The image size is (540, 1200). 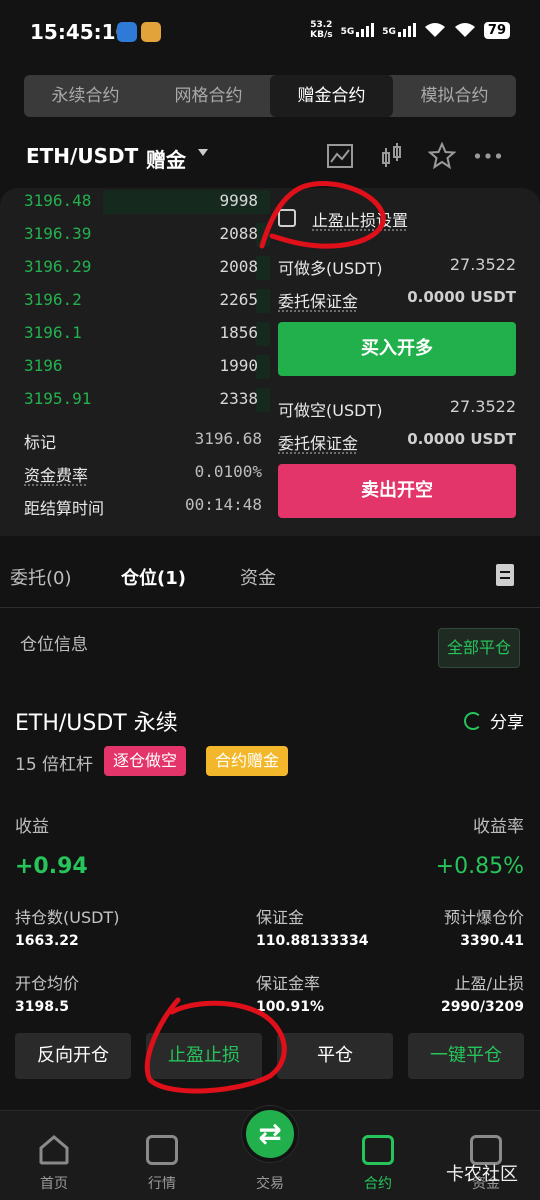 What do you see at coordinates (151, 32) in the screenshot?
I see `weibo-notification-icon` at bounding box center [151, 32].